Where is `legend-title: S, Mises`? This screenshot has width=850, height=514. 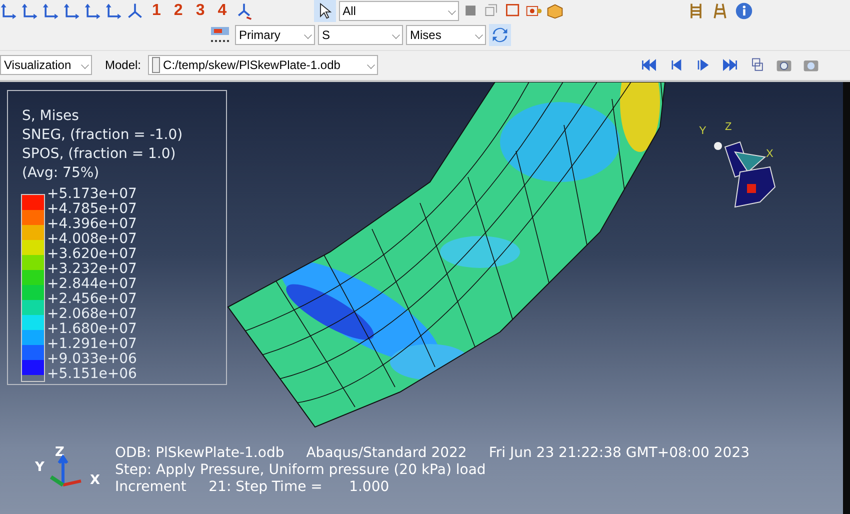
legend-title: S, Mises is located at coordinates (51, 116).